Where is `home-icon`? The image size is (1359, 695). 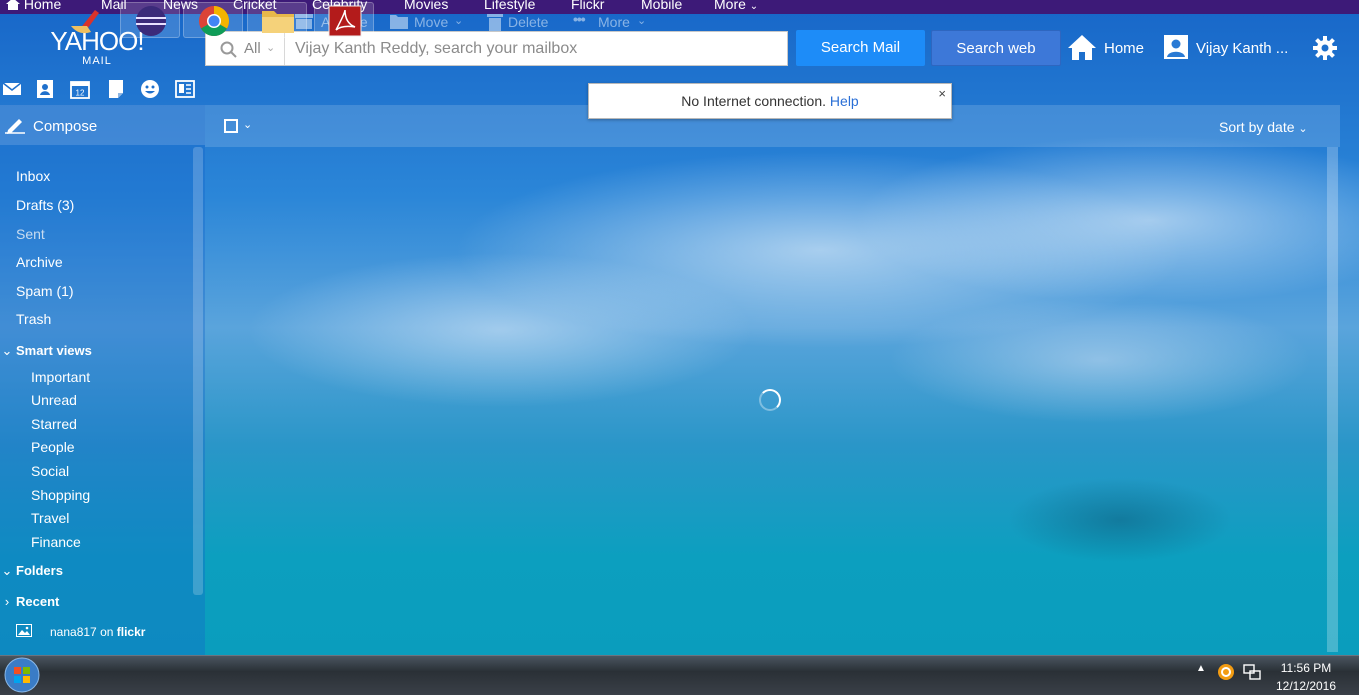
home-icon is located at coordinates (1082, 47).